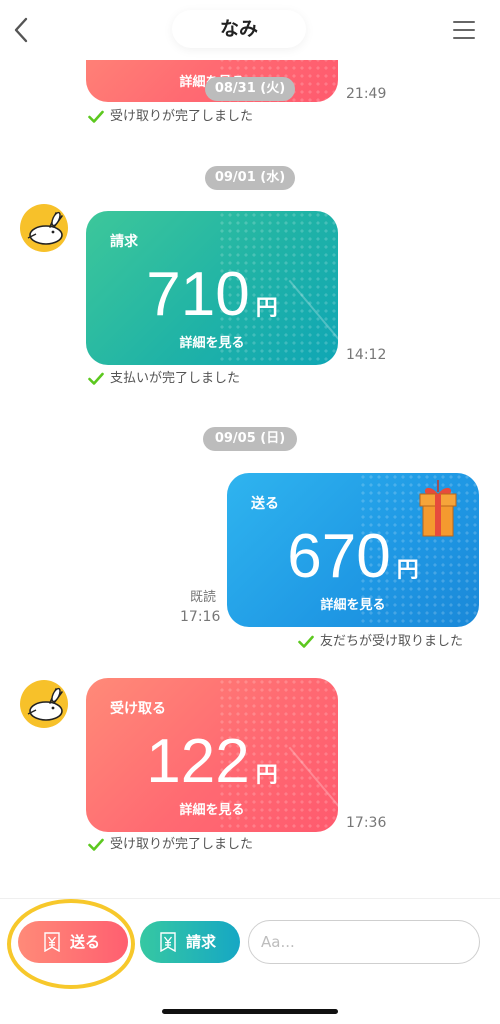 Image resolution: width=500 pixels, height=1024 pixels. I want to click on gift-icon, so click(438, 508).